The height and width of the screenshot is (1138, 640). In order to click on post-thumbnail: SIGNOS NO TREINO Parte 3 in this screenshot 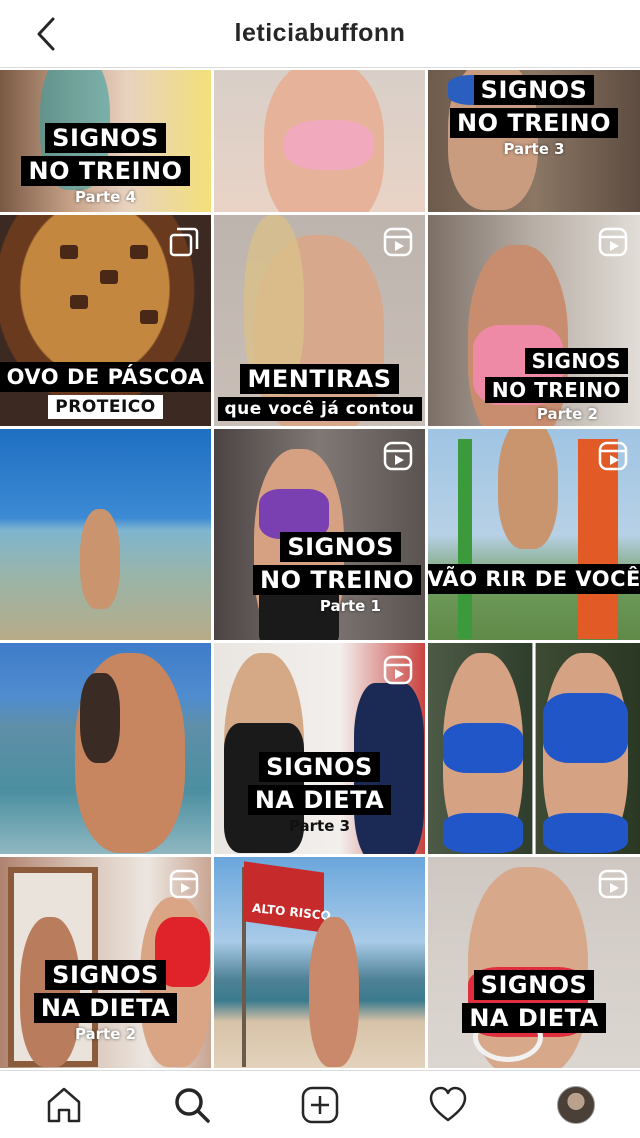, I will do `click(534, 141)`.